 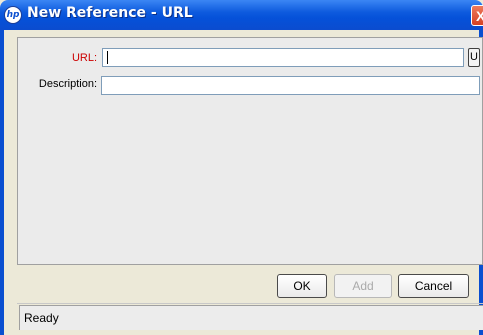 What do you see at coordinates (84, 58) in the screenshot?
I see `url-label: URL:` at bounding box center [84, 58].